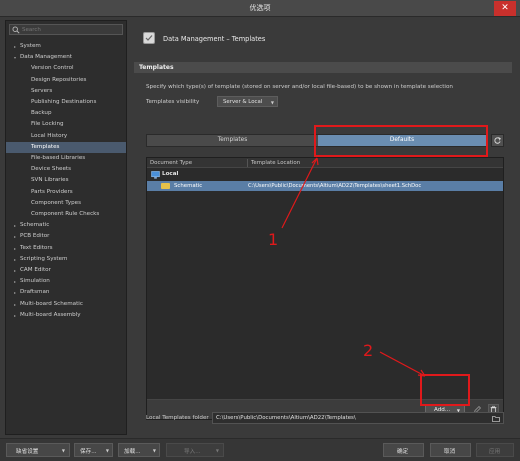  I want to click on apply-label: 应用, so click(495, 452).